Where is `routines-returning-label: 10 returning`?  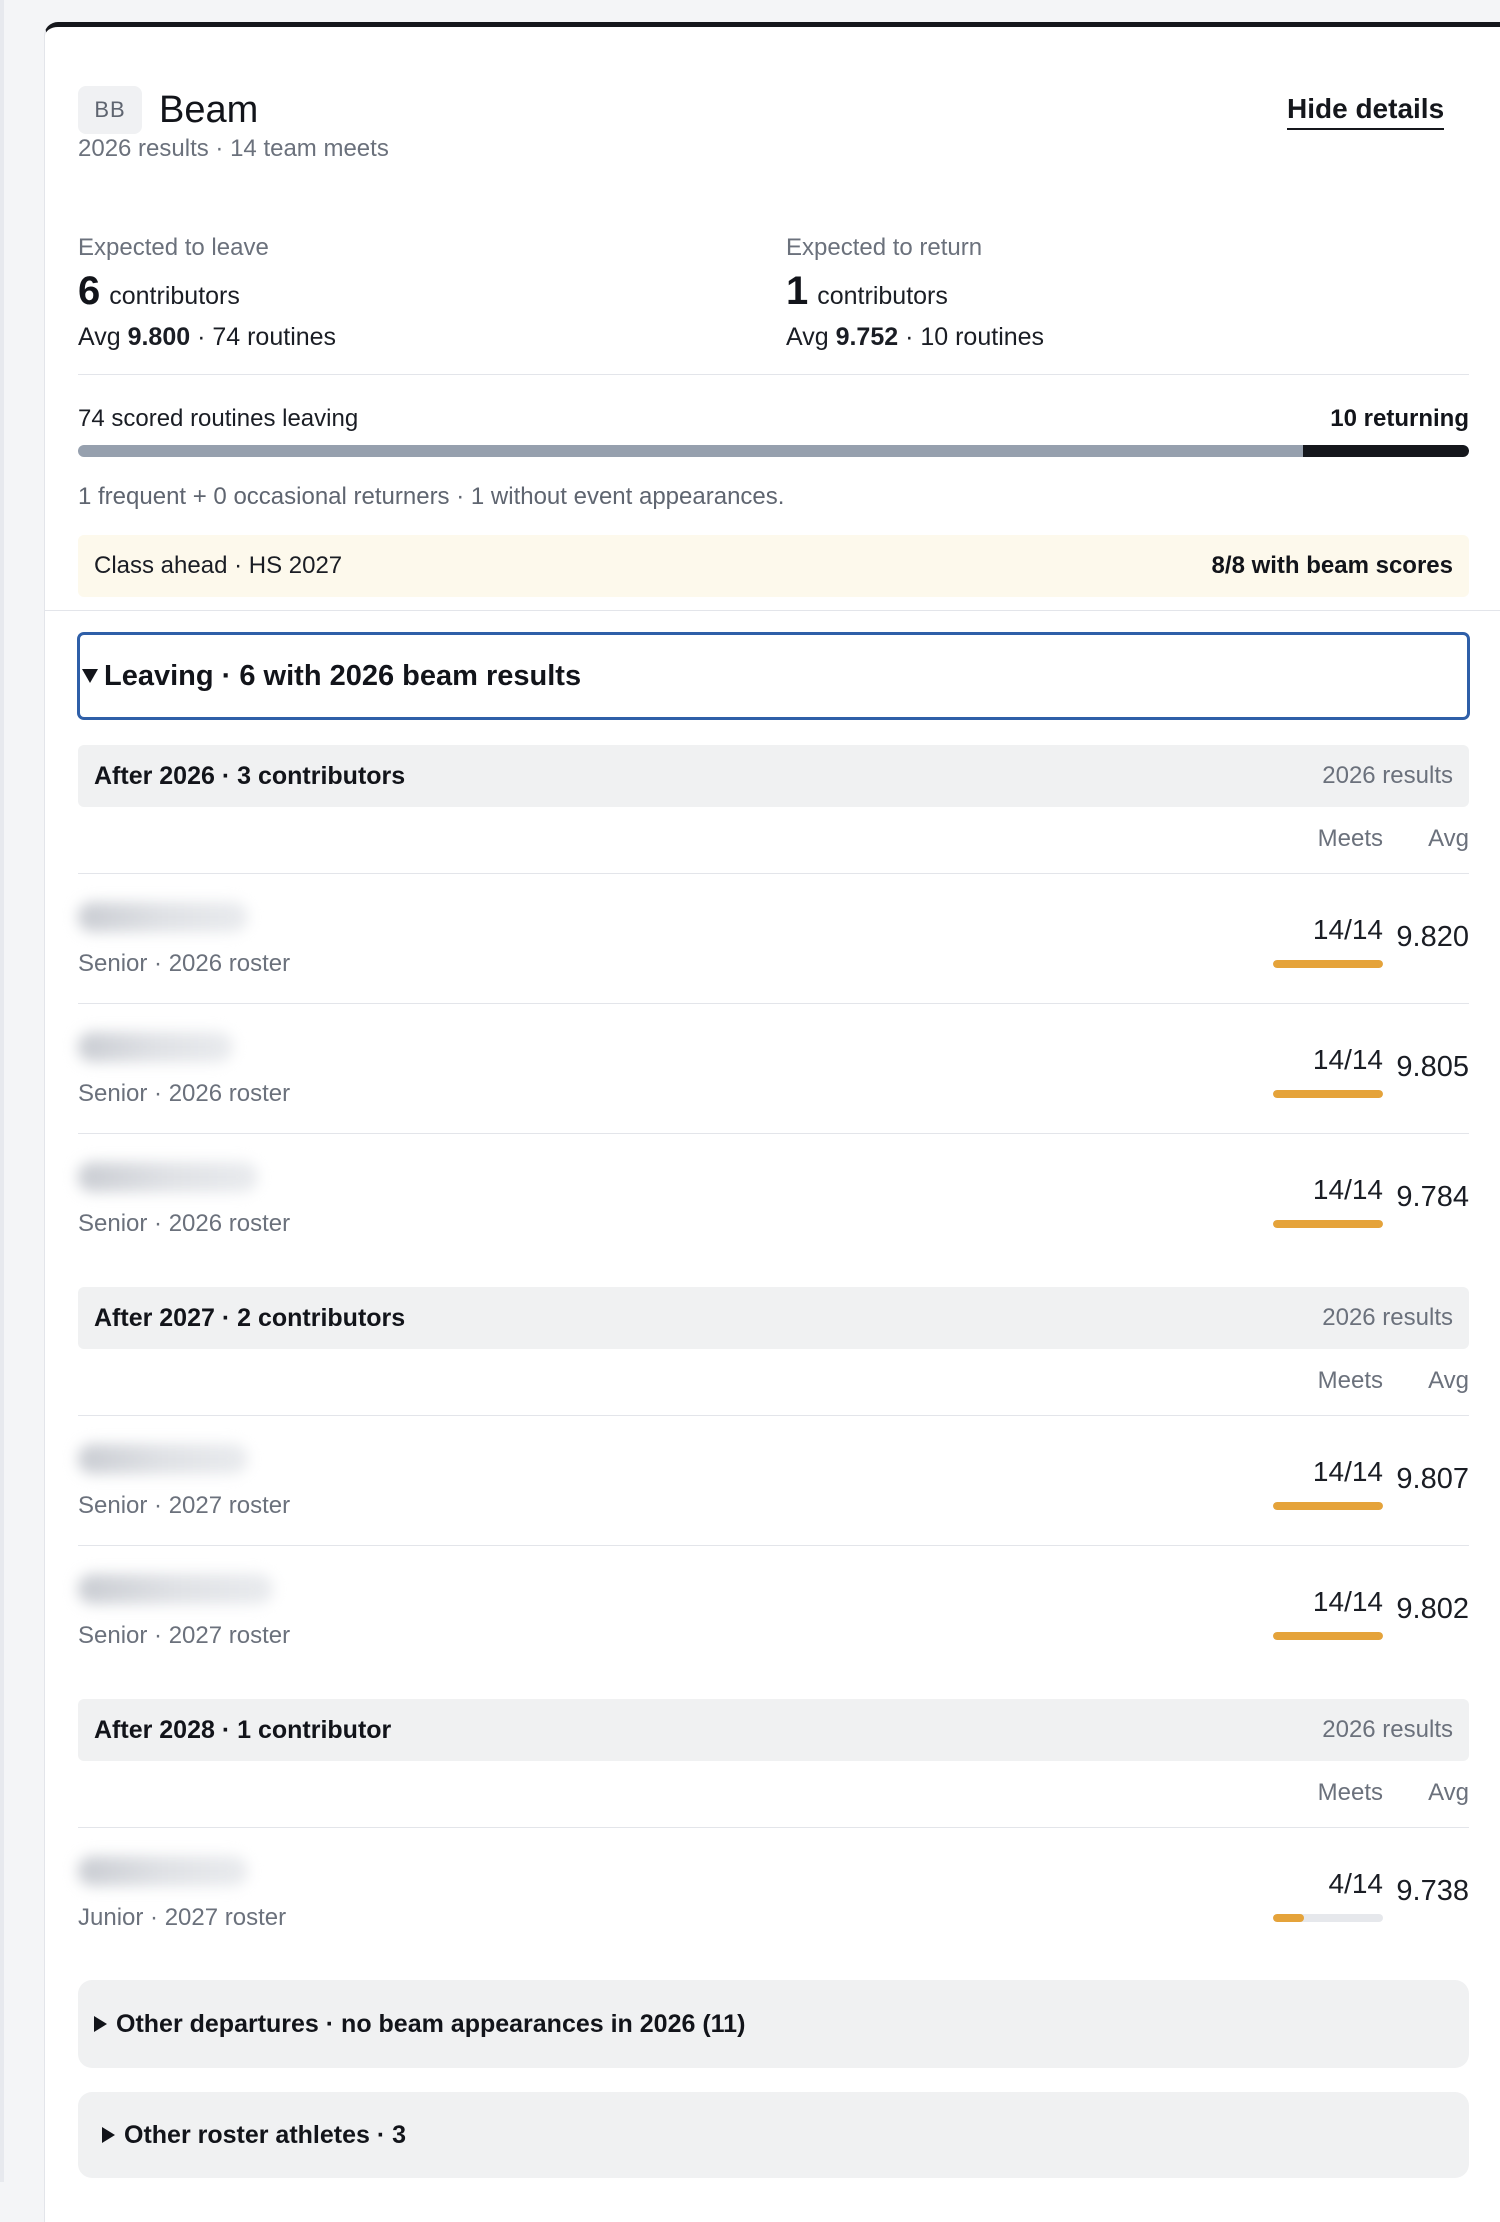 routines-returning-label: 10 returning is located at coordinates (1399, 418).